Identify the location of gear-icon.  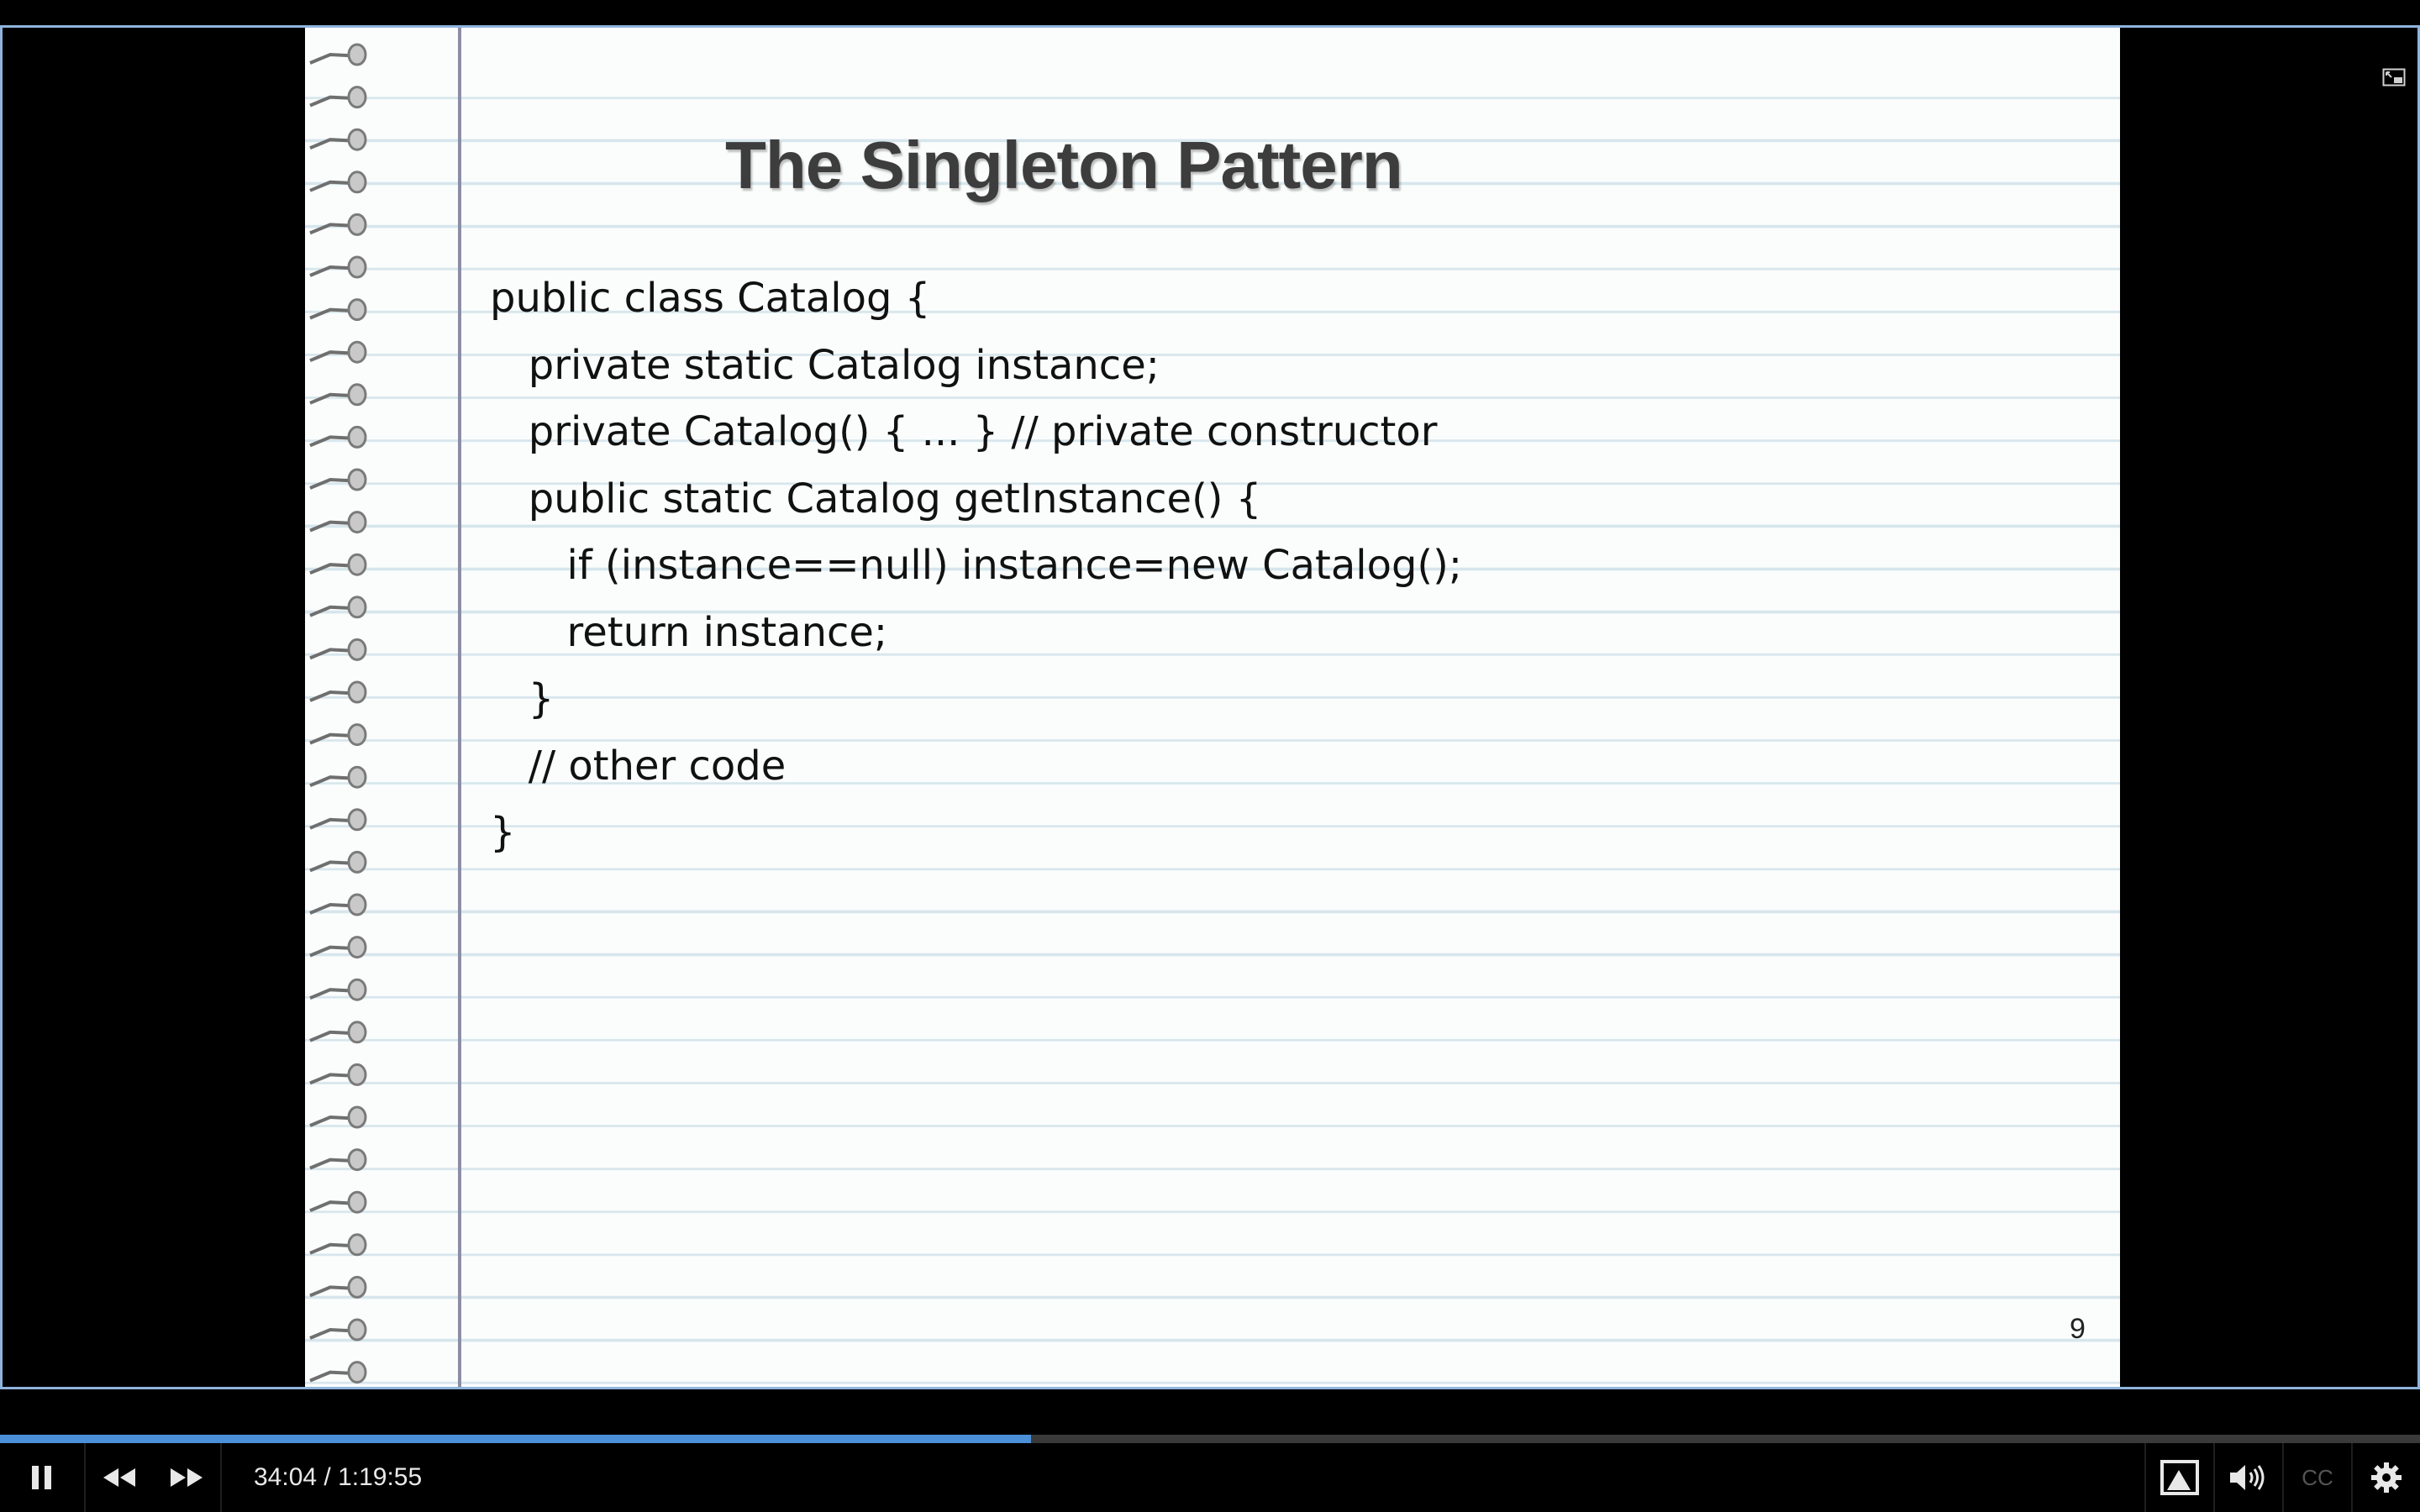
(2387, 1477).